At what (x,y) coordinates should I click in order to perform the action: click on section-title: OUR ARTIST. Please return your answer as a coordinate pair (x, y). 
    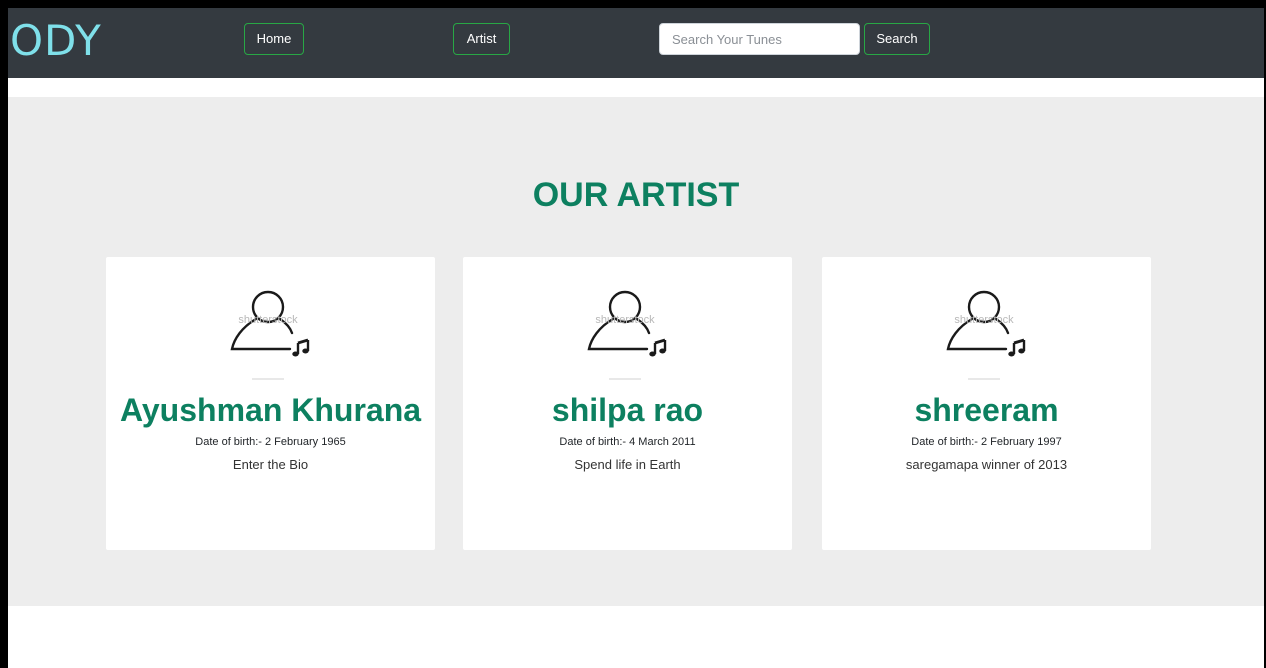
    Looking at the image, I should click on (636, 195).